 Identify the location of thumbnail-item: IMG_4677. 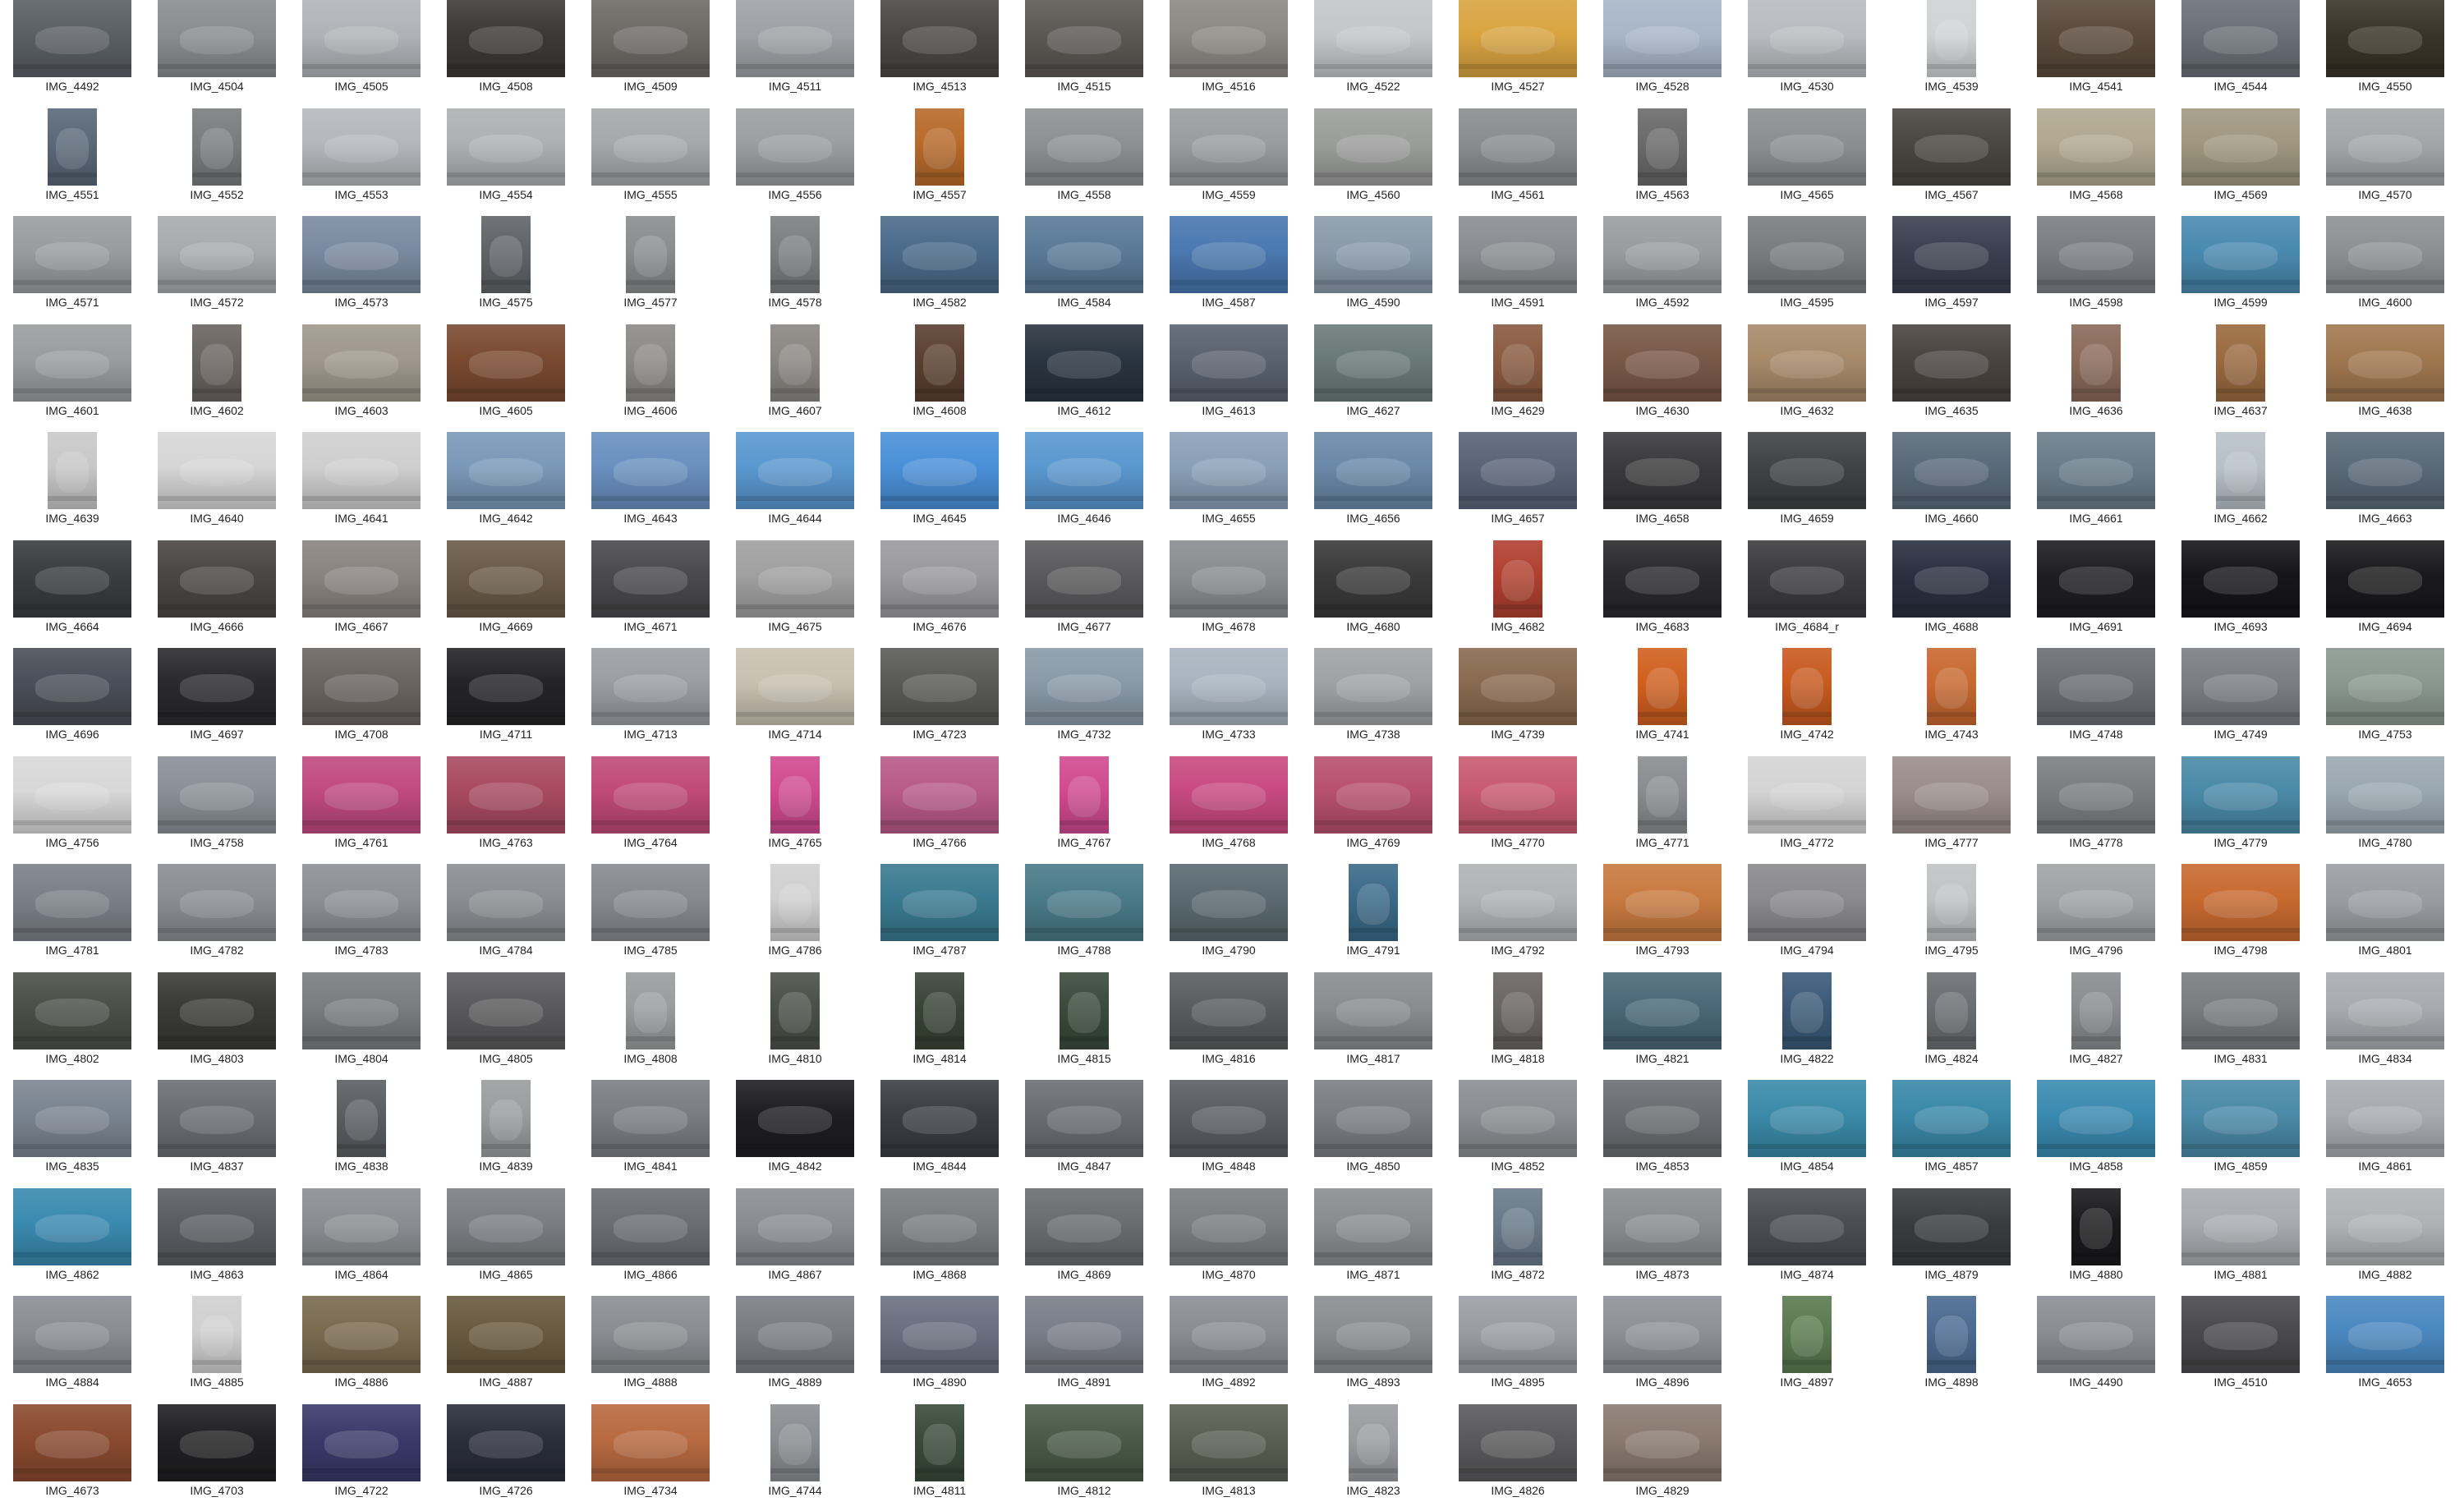
(1084, 592).